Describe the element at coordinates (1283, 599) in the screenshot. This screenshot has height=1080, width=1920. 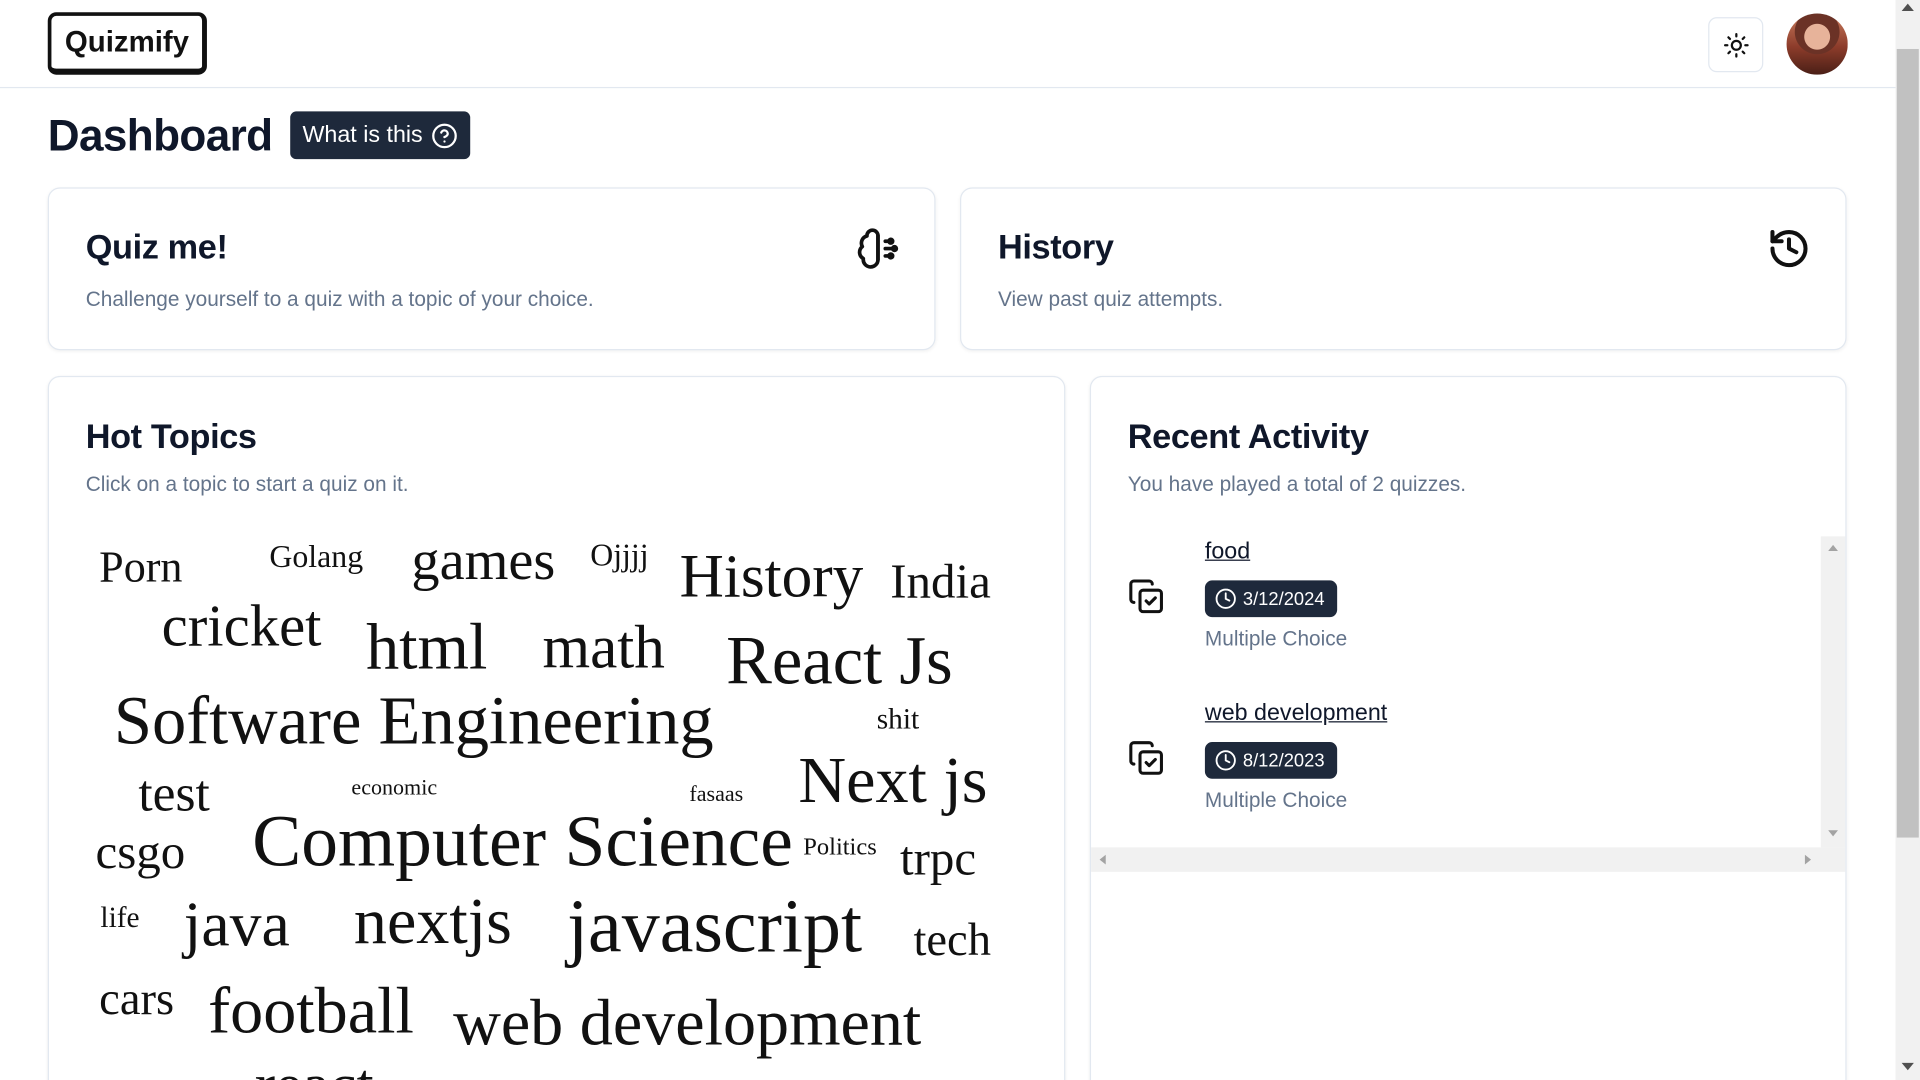
I see `date-label: 3/12/2024` at that location.